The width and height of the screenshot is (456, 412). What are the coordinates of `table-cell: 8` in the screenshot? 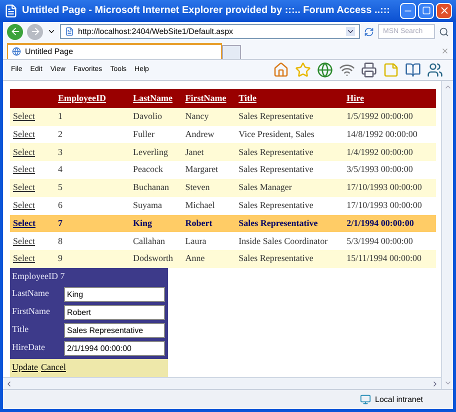 It's located at (60, 241).